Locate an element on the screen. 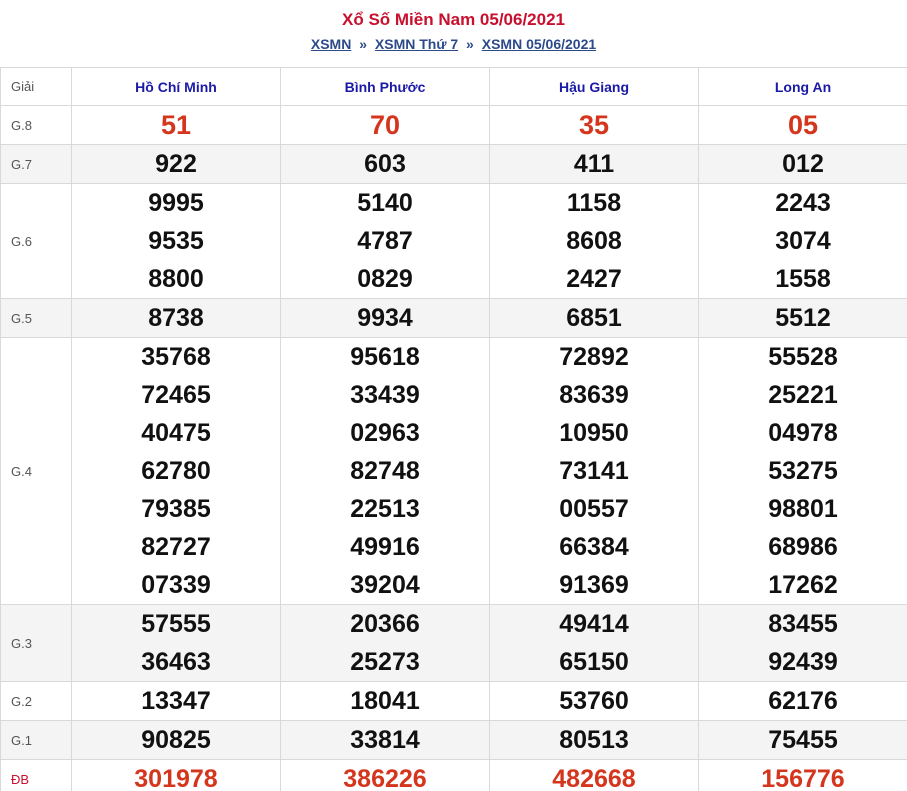  table-row: G.5 8738 9934 6851 5512 is located at coordinates (453, 318).